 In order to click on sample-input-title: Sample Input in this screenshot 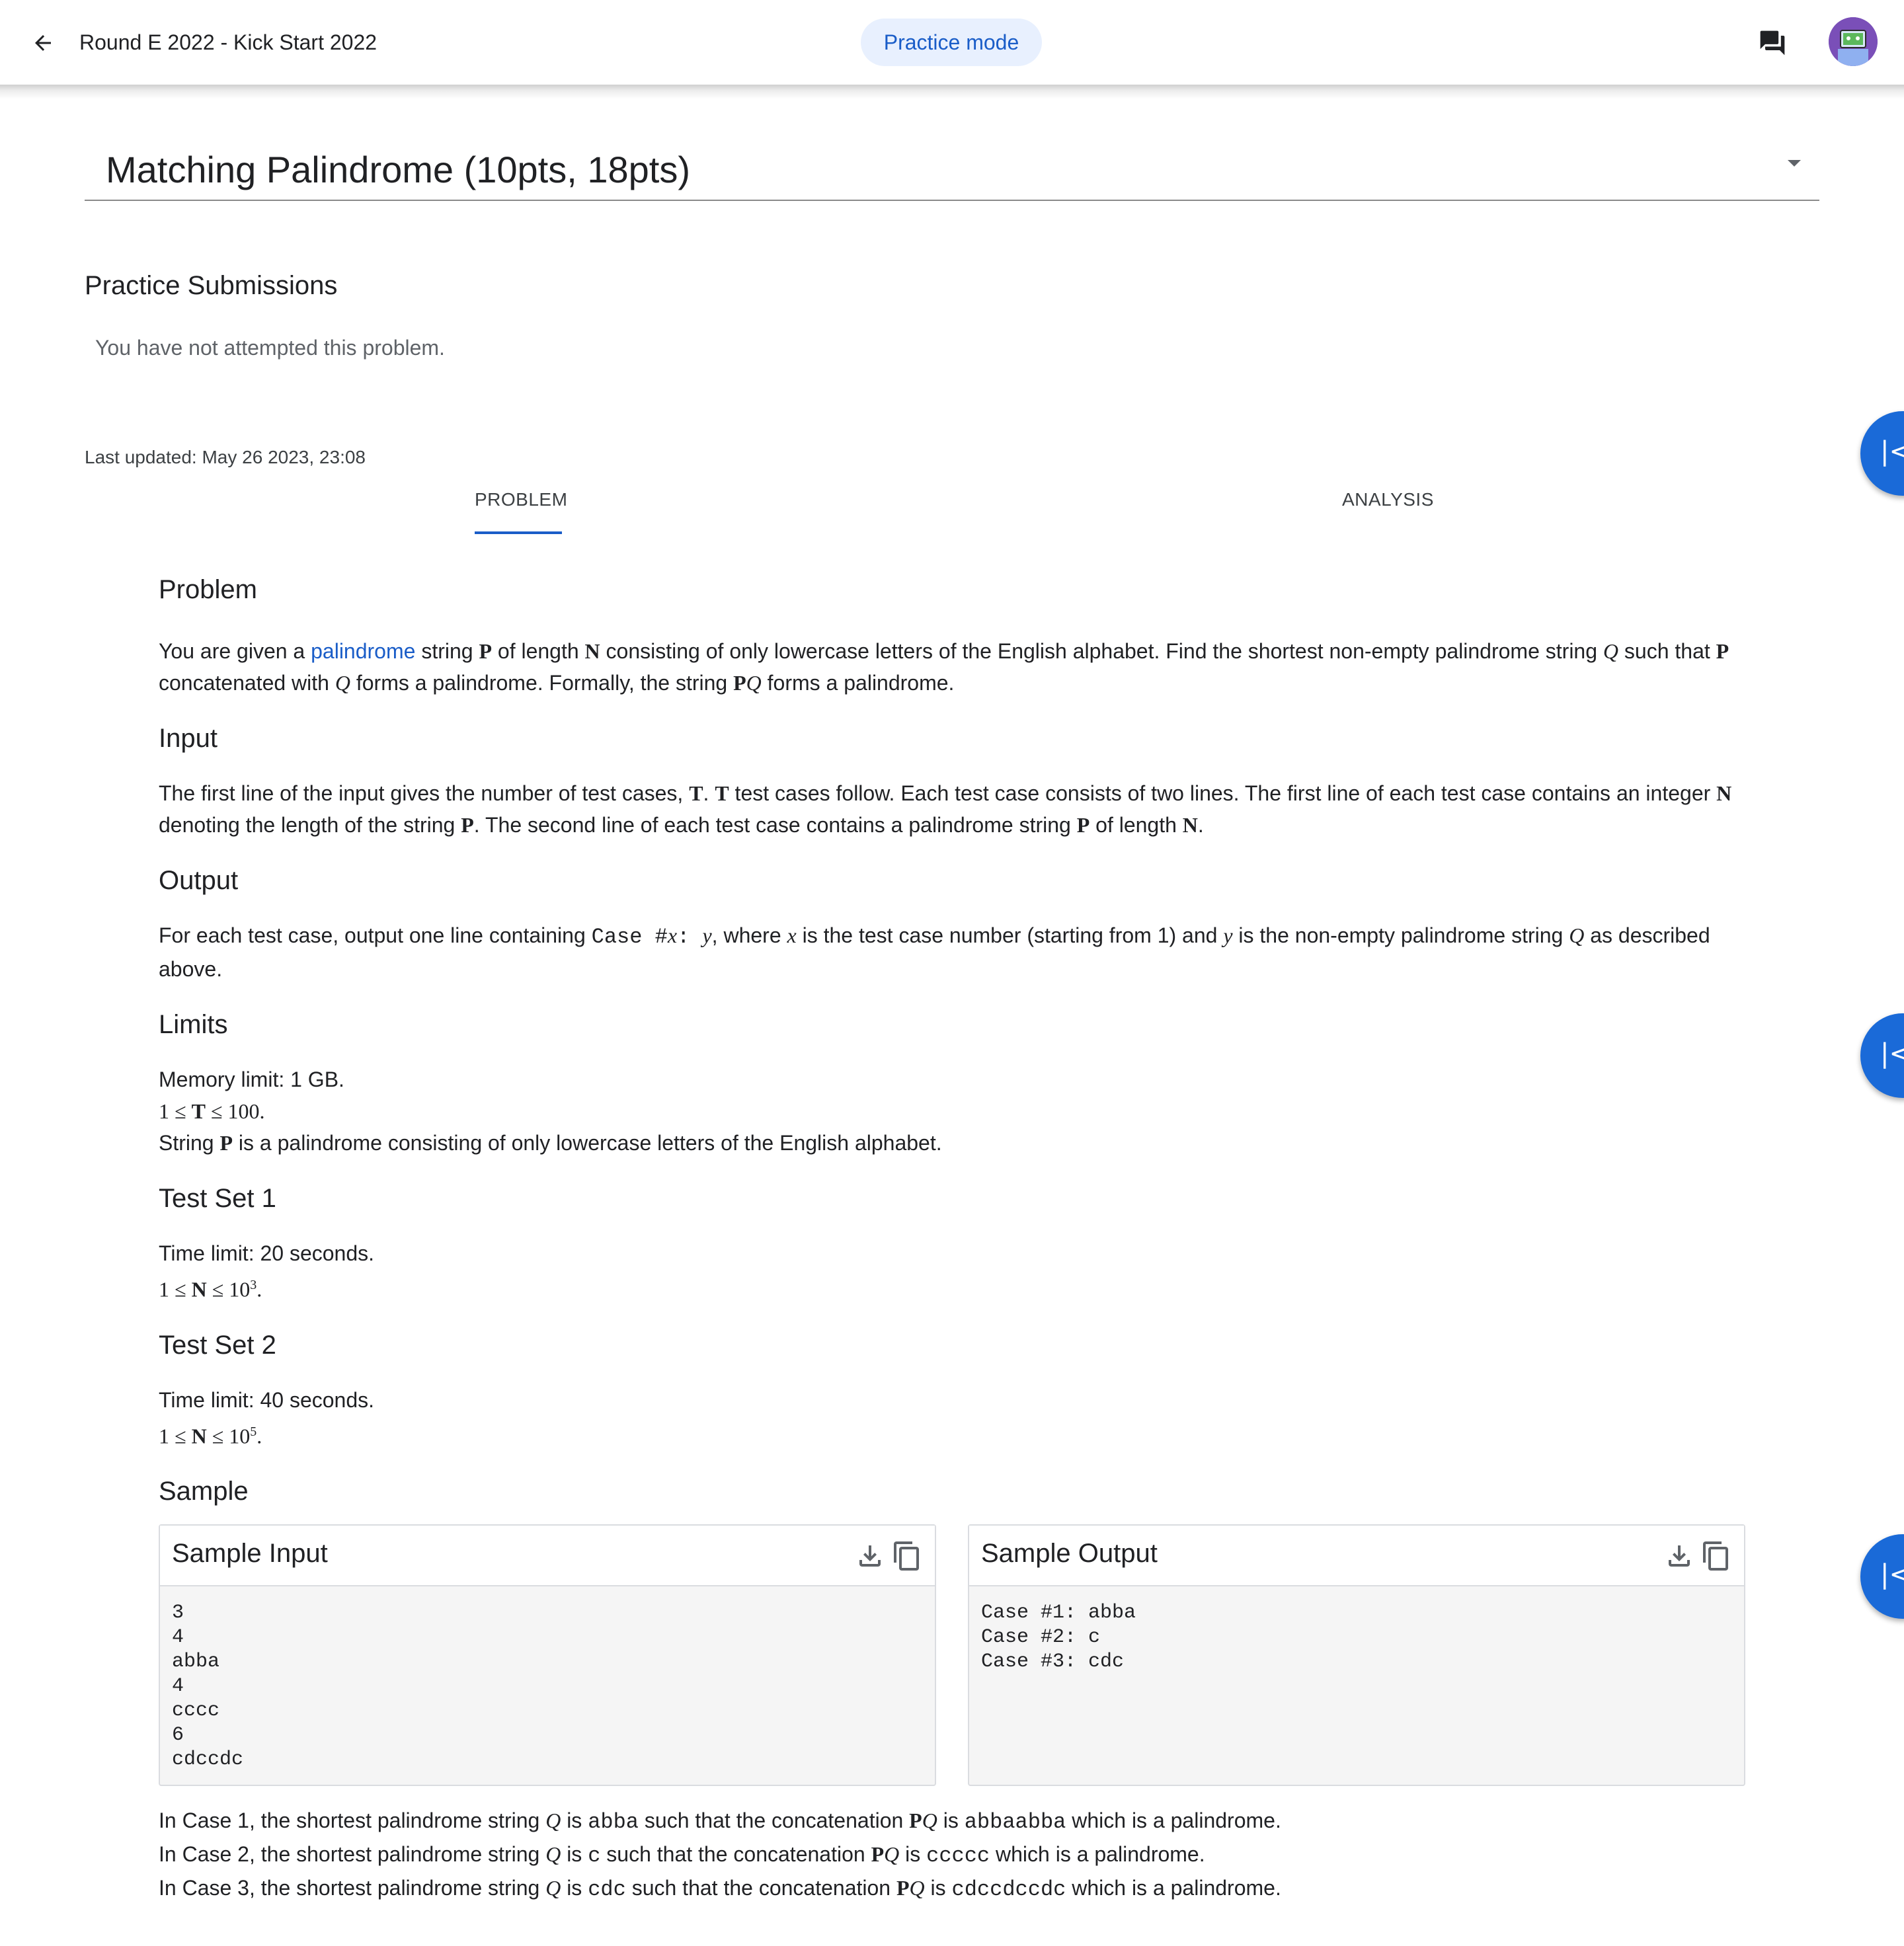, I will do `click(250, 1553)`.